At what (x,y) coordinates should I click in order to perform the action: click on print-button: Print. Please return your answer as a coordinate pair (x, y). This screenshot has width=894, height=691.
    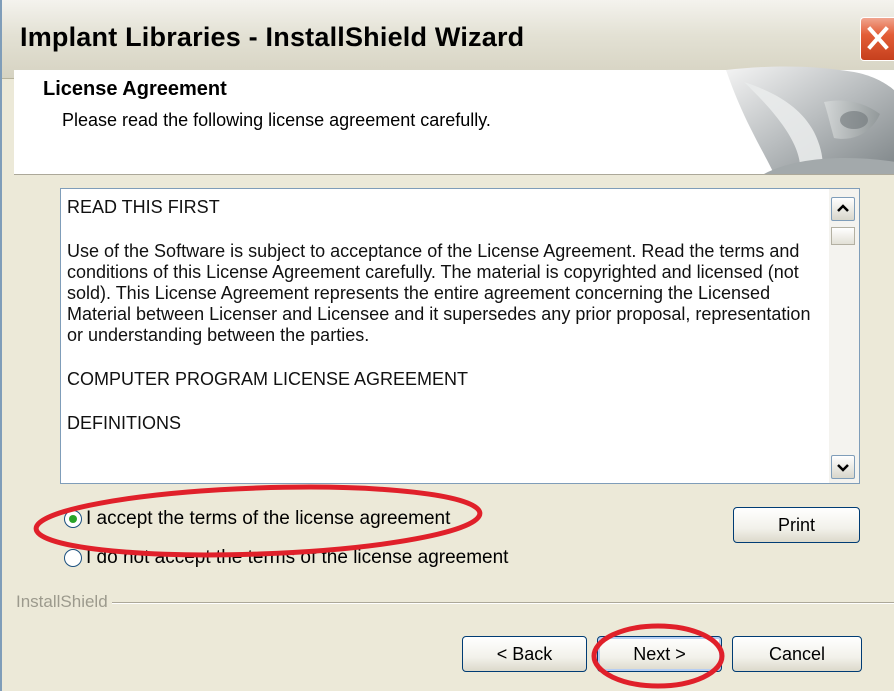
    Looking at the image, I should click on (796, 525).